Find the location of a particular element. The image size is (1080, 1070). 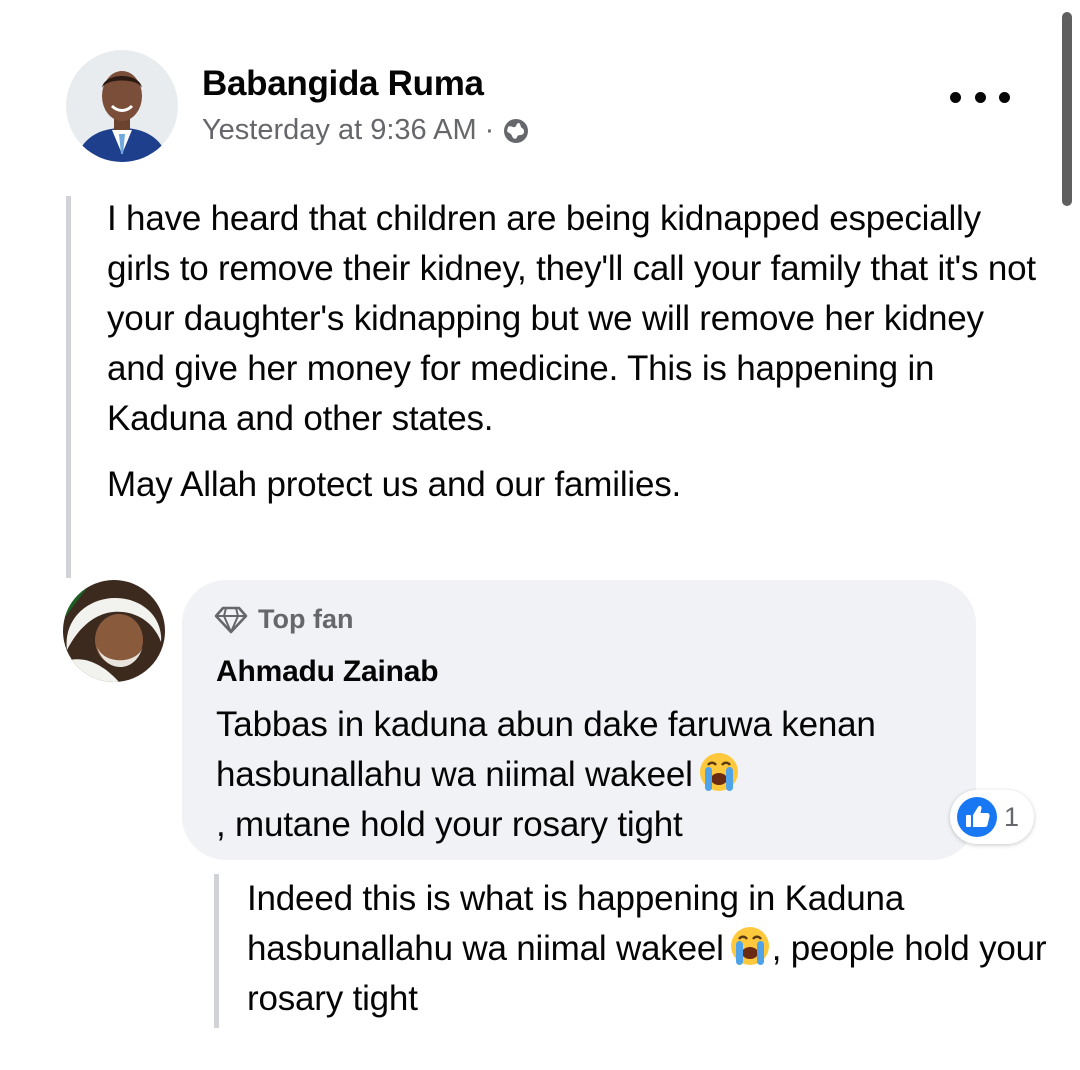

top-fan-label: Top fan is located at coordinates (306, 619).